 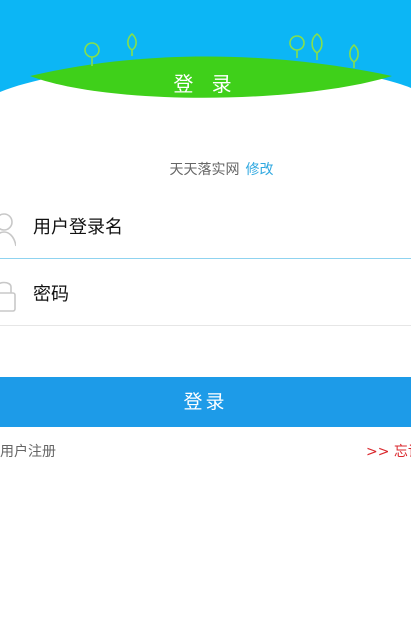 I want to click on modify-site-link: 修改, so click(x=260, y=170).